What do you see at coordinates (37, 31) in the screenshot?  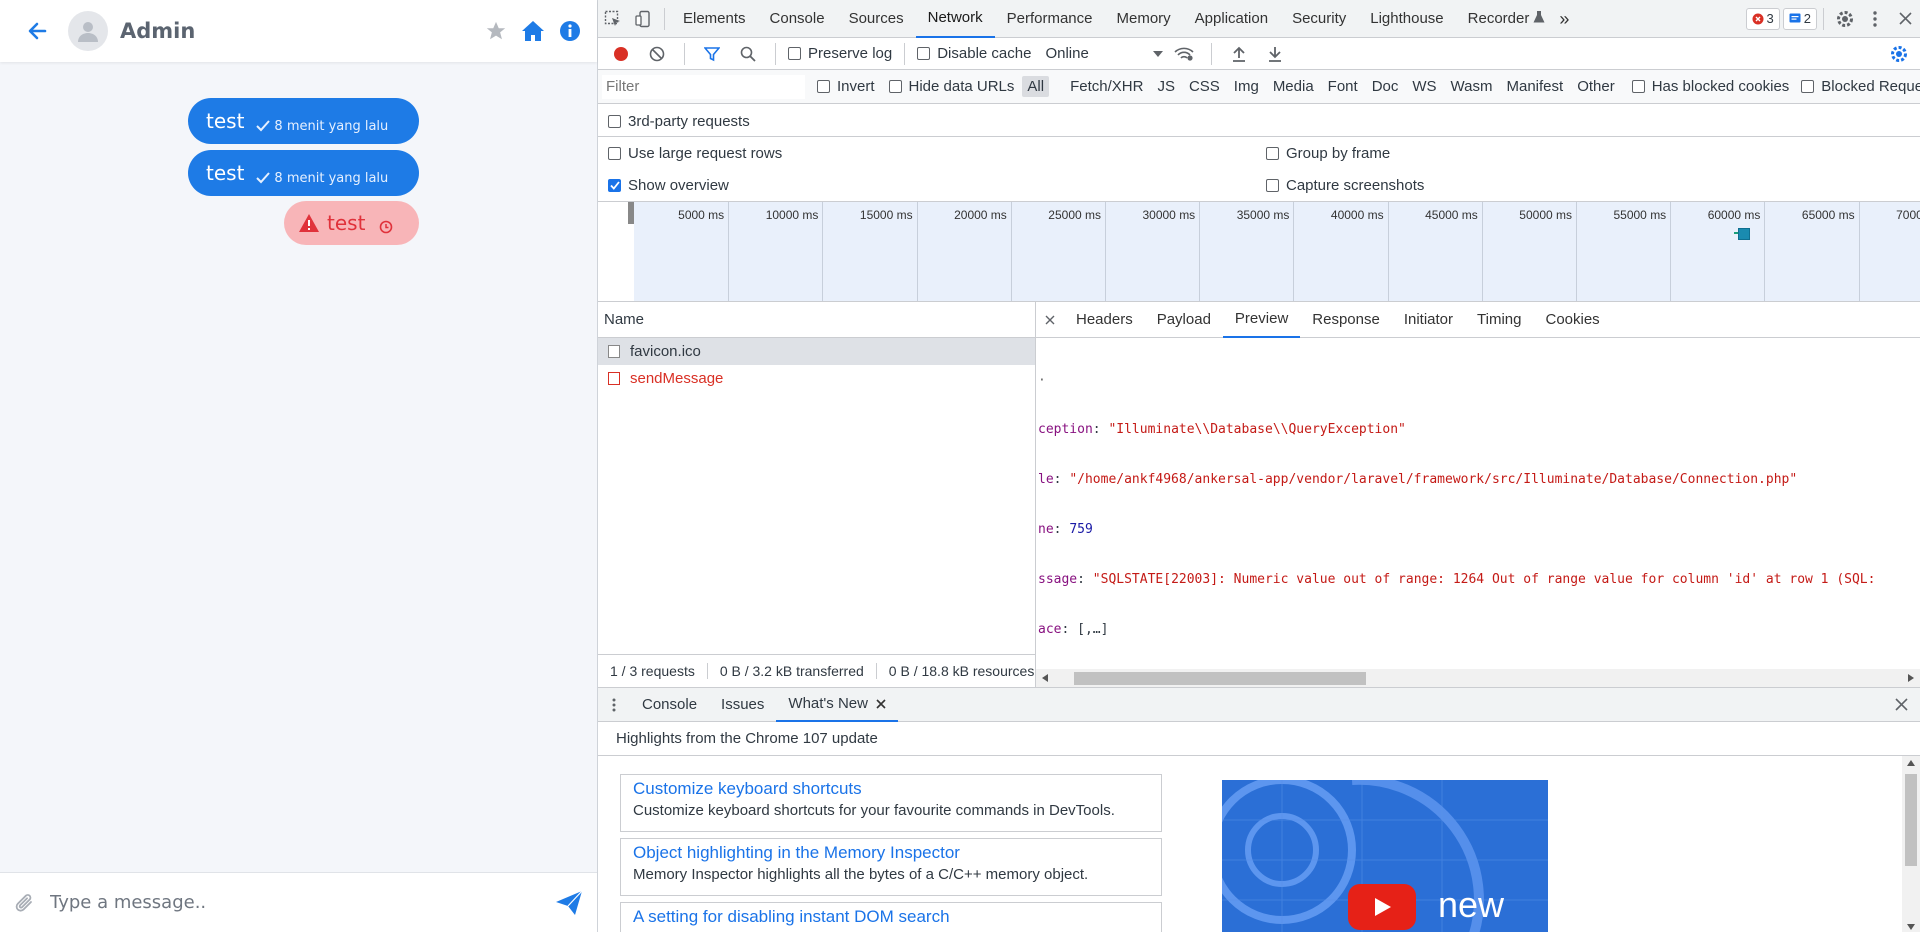 I see `back-arrow-icon` at bounding box center [37, 31].